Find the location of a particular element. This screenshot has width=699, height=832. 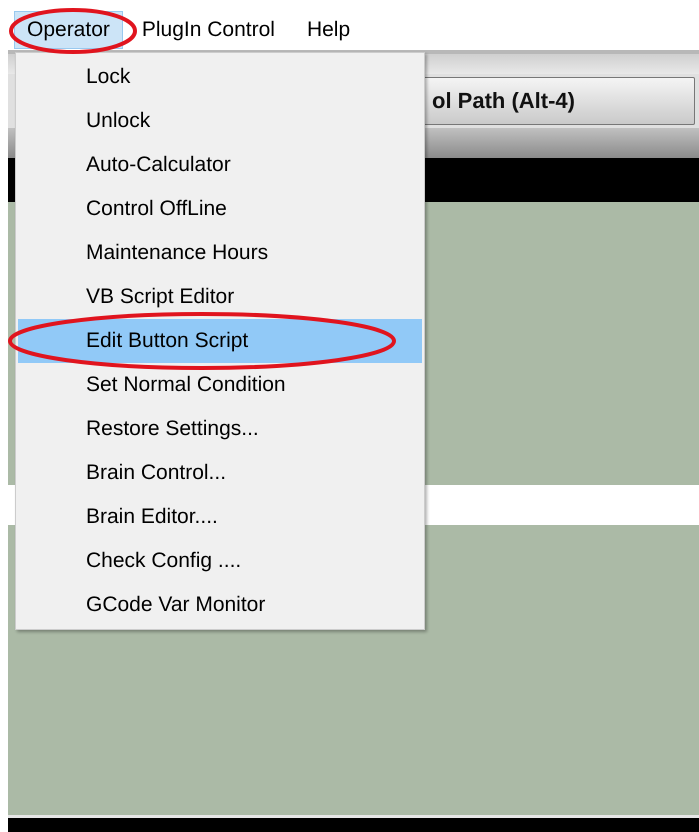

menu-item: PlugIn Control is located at coordinates (208, 30).